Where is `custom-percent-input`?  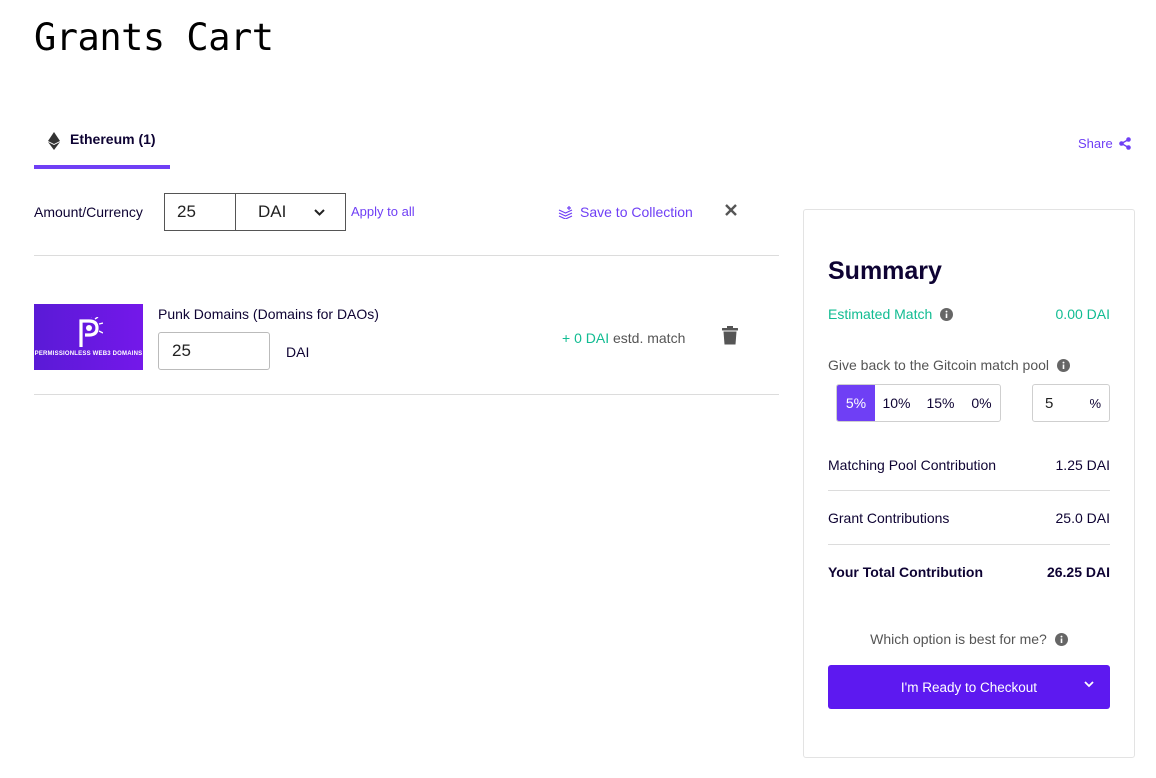
custom-percent-input is located at coordinates (1065, 403).